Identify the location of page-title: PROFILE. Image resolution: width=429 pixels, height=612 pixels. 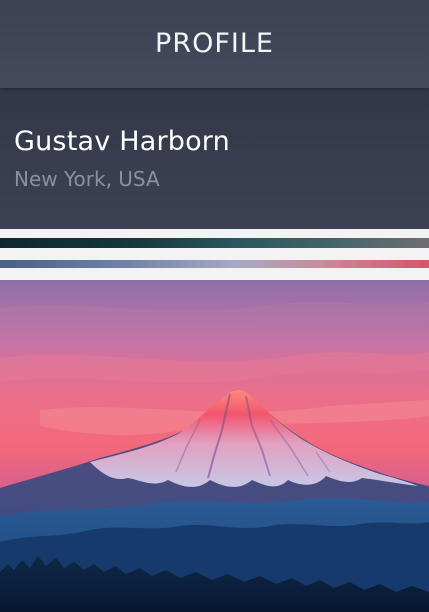
(214, 43).